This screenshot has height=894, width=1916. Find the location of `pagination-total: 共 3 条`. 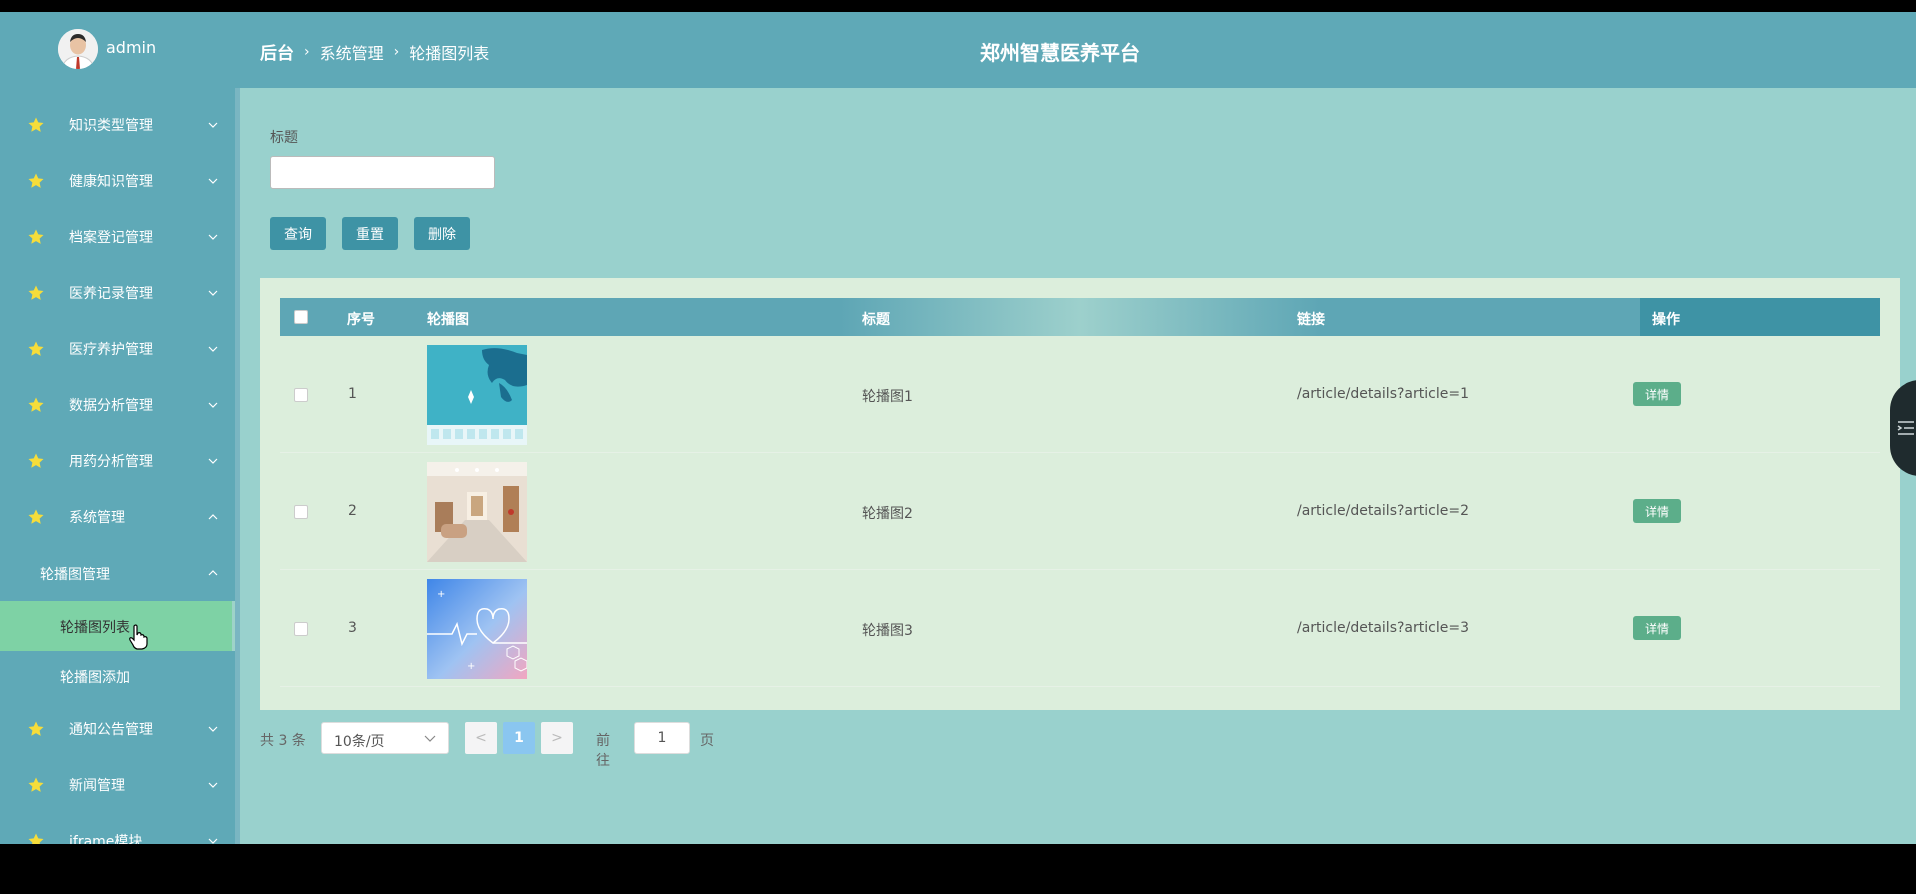

pagination-total: 共 3 条 is located at coordinates (283, 741).